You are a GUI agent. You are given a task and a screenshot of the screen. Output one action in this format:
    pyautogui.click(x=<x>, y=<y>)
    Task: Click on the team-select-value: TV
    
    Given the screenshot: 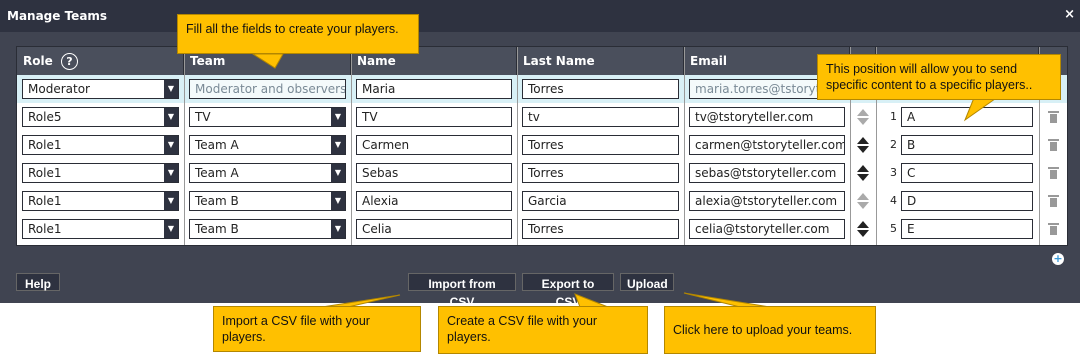 What is the action you would take?
    pyautogui.click(x=203, y=117)
    